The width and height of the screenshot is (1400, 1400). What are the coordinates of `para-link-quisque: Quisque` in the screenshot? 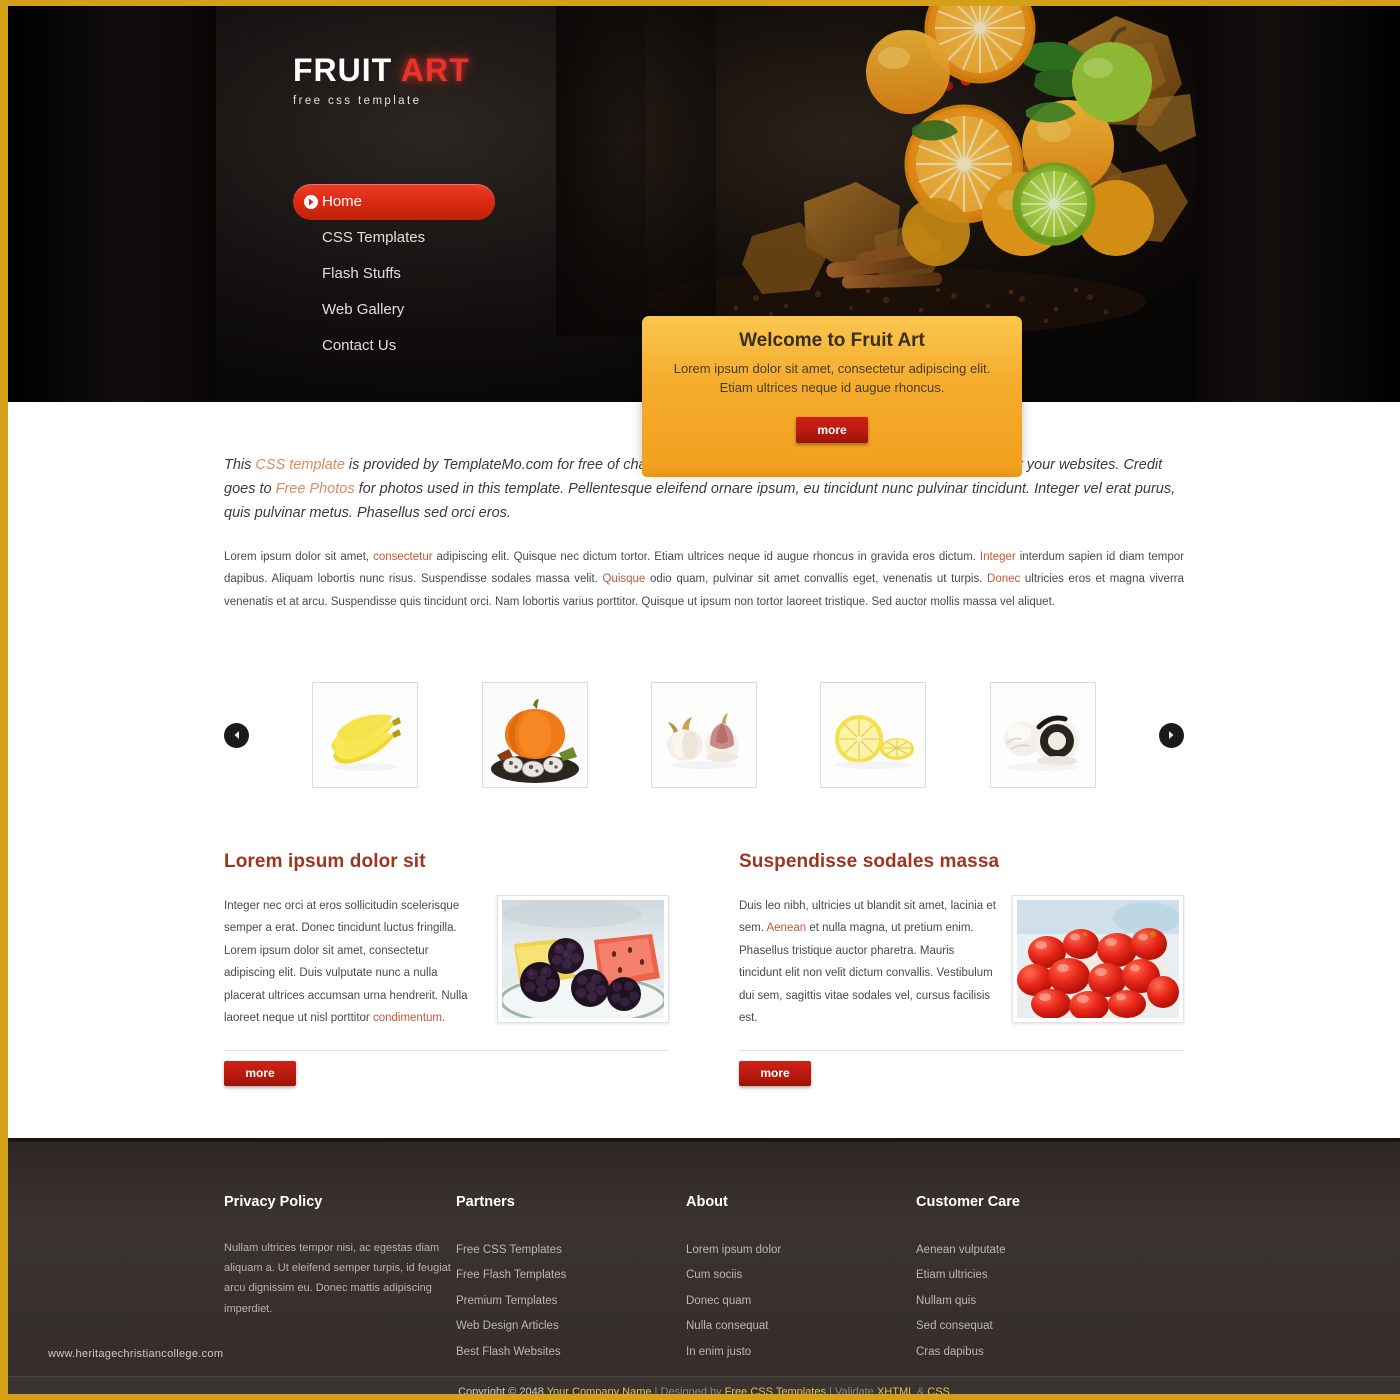 It's located at (623, 579).